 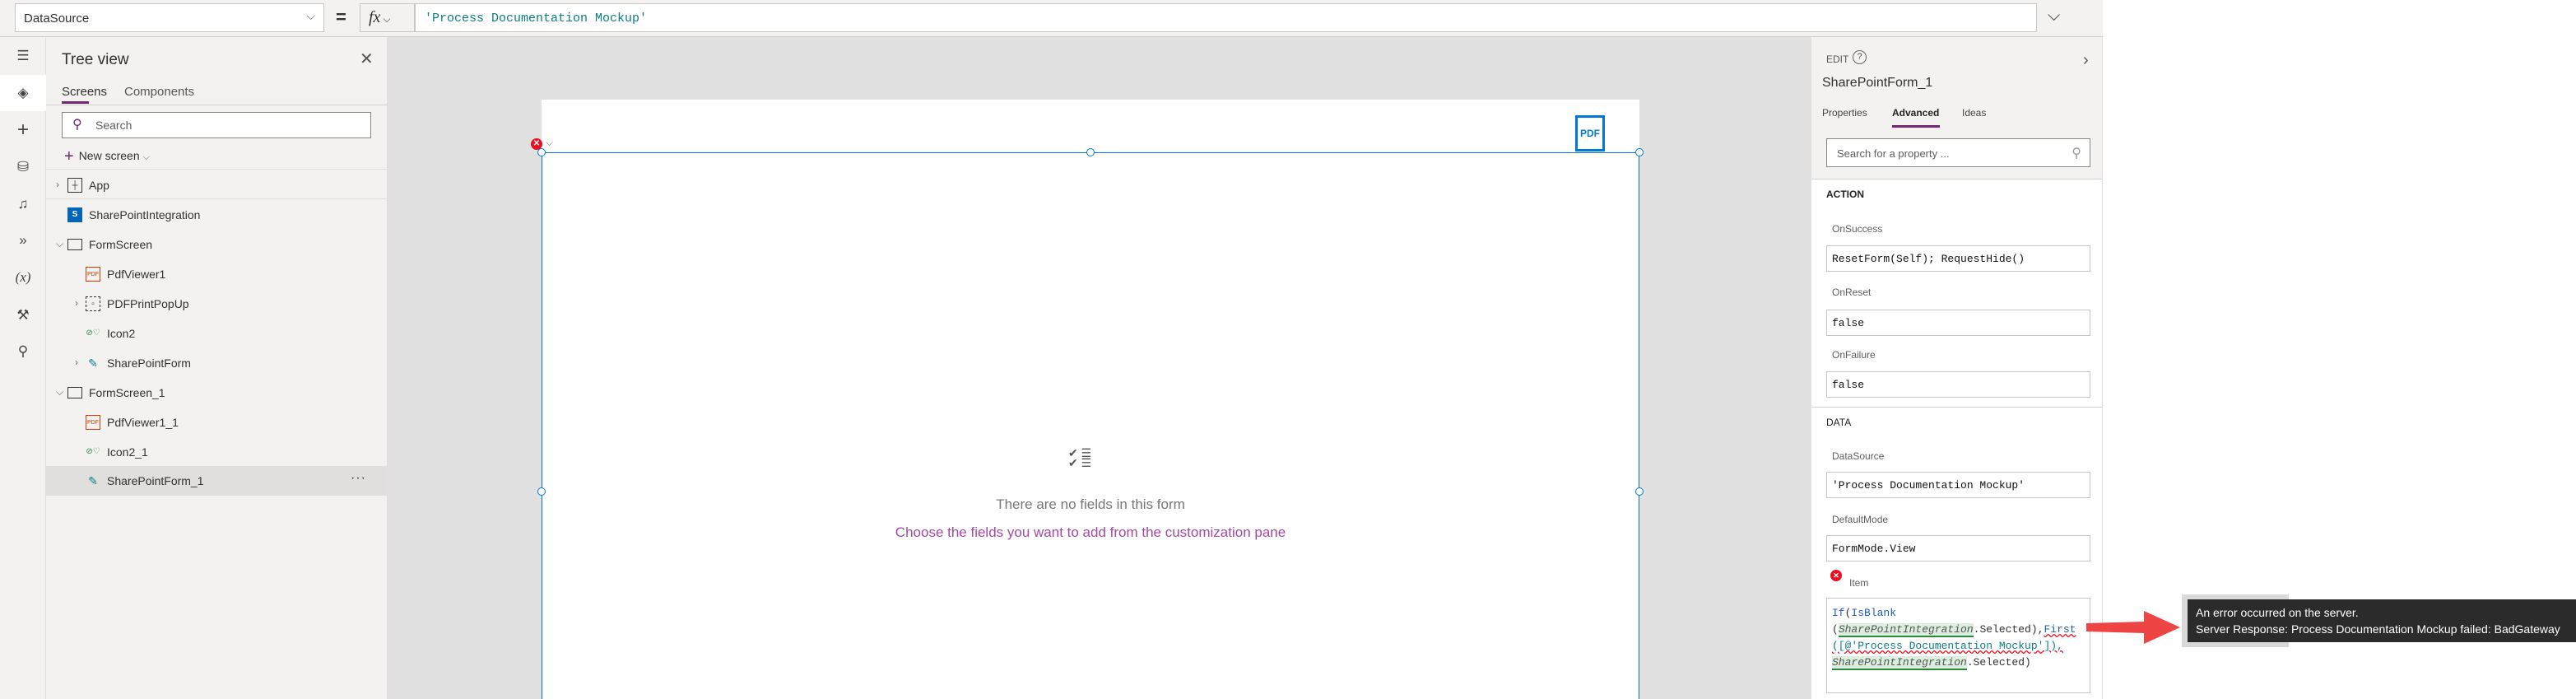 What do you see at coordinates (217, 393) in the screenshot?
I see `tree-item-formscreen-1: ⌵ FormScreen_1` at bounding box center [217, 393].